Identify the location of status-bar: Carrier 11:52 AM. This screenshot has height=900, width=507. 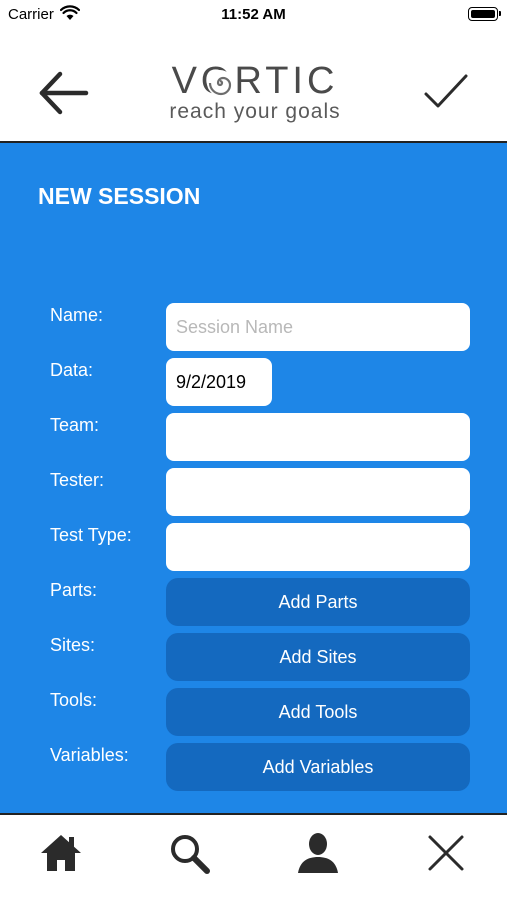
(253, 14).